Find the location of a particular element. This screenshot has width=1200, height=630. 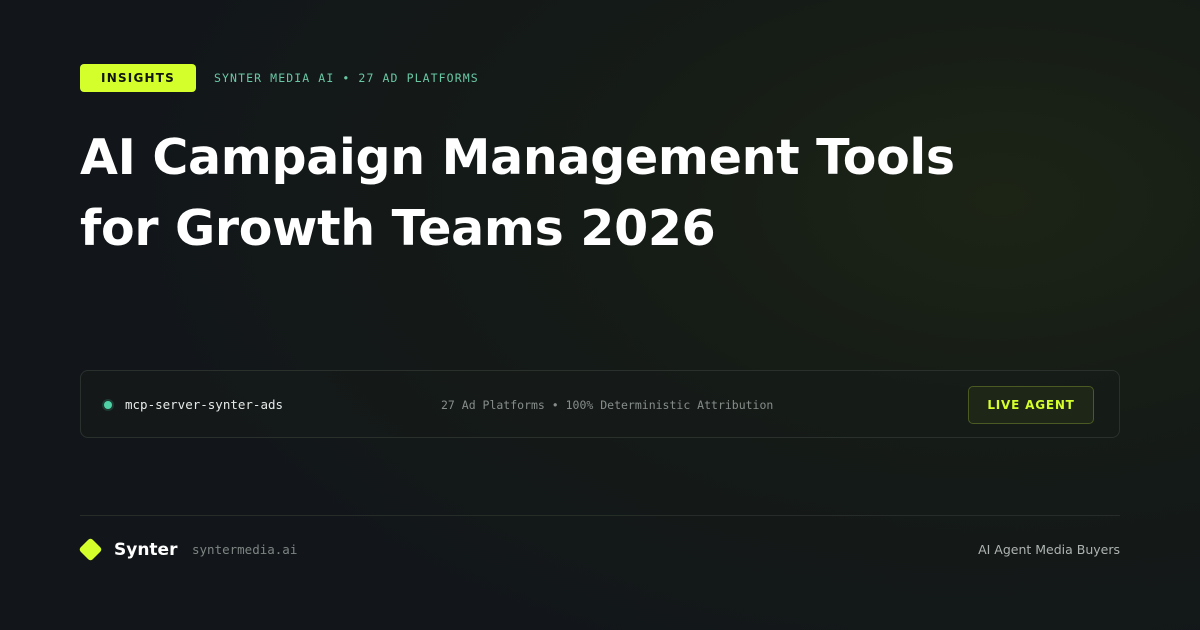

brand-name: Synter is located at coordinates (146, 550).